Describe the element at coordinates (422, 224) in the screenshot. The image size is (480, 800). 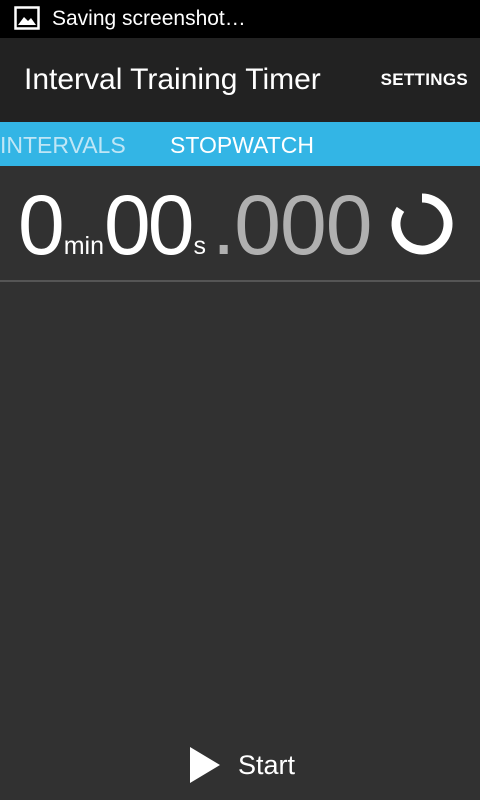
I see `progress-ring-icon` at that location.